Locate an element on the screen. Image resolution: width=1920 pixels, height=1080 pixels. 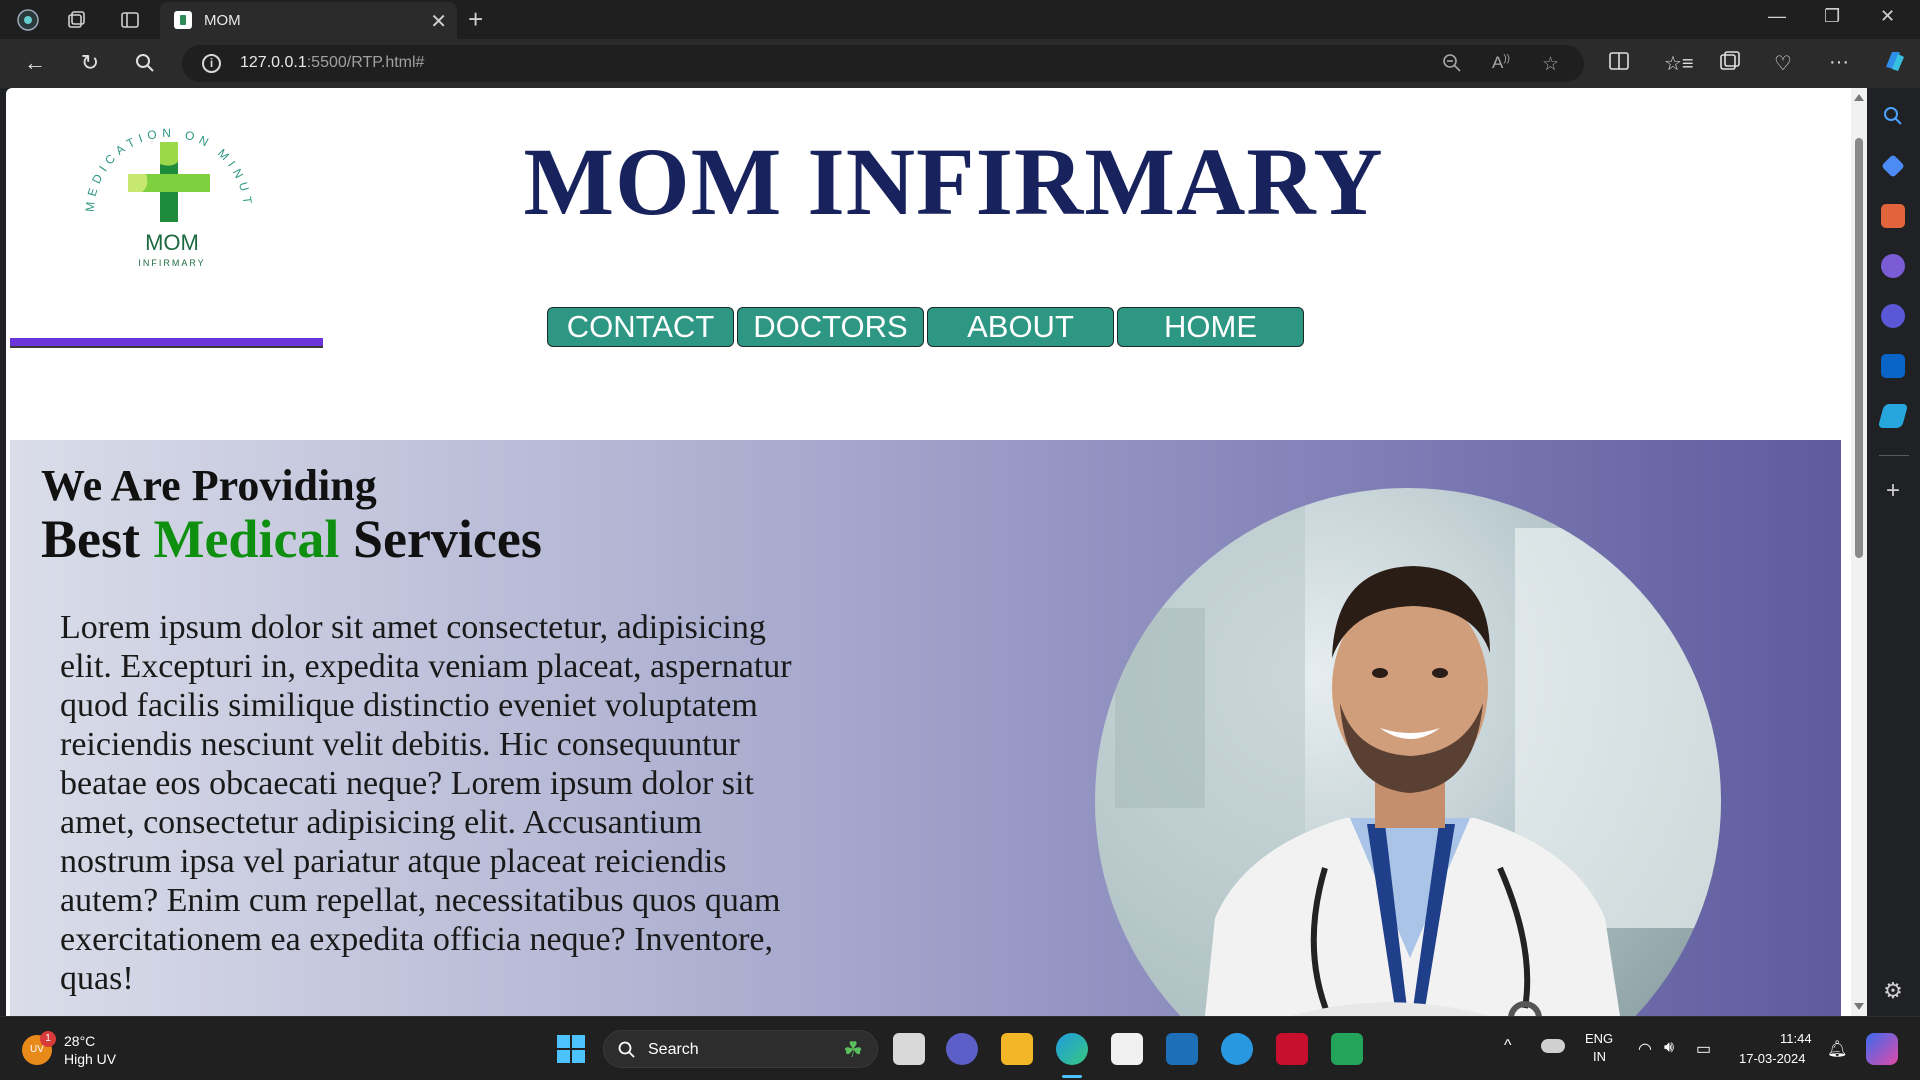
collections-icon is located at coordinates (1730, 64).